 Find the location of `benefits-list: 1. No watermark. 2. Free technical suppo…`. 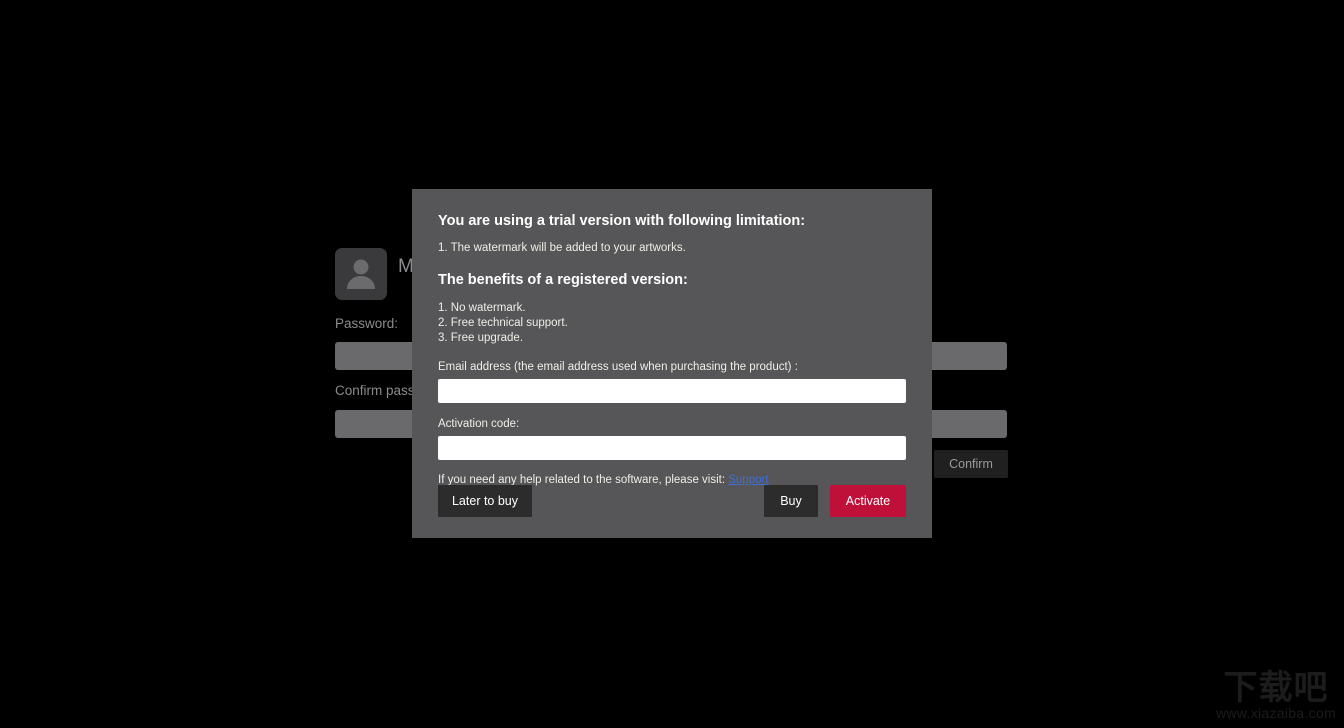

benefits-list: 1. No watermark. 2. Free technical suppo… is located at coordinates (672, 323).